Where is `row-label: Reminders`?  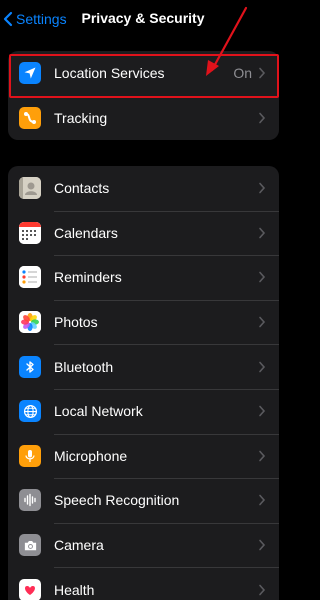
row-label: Reminders is located at coordinates (88, 277).